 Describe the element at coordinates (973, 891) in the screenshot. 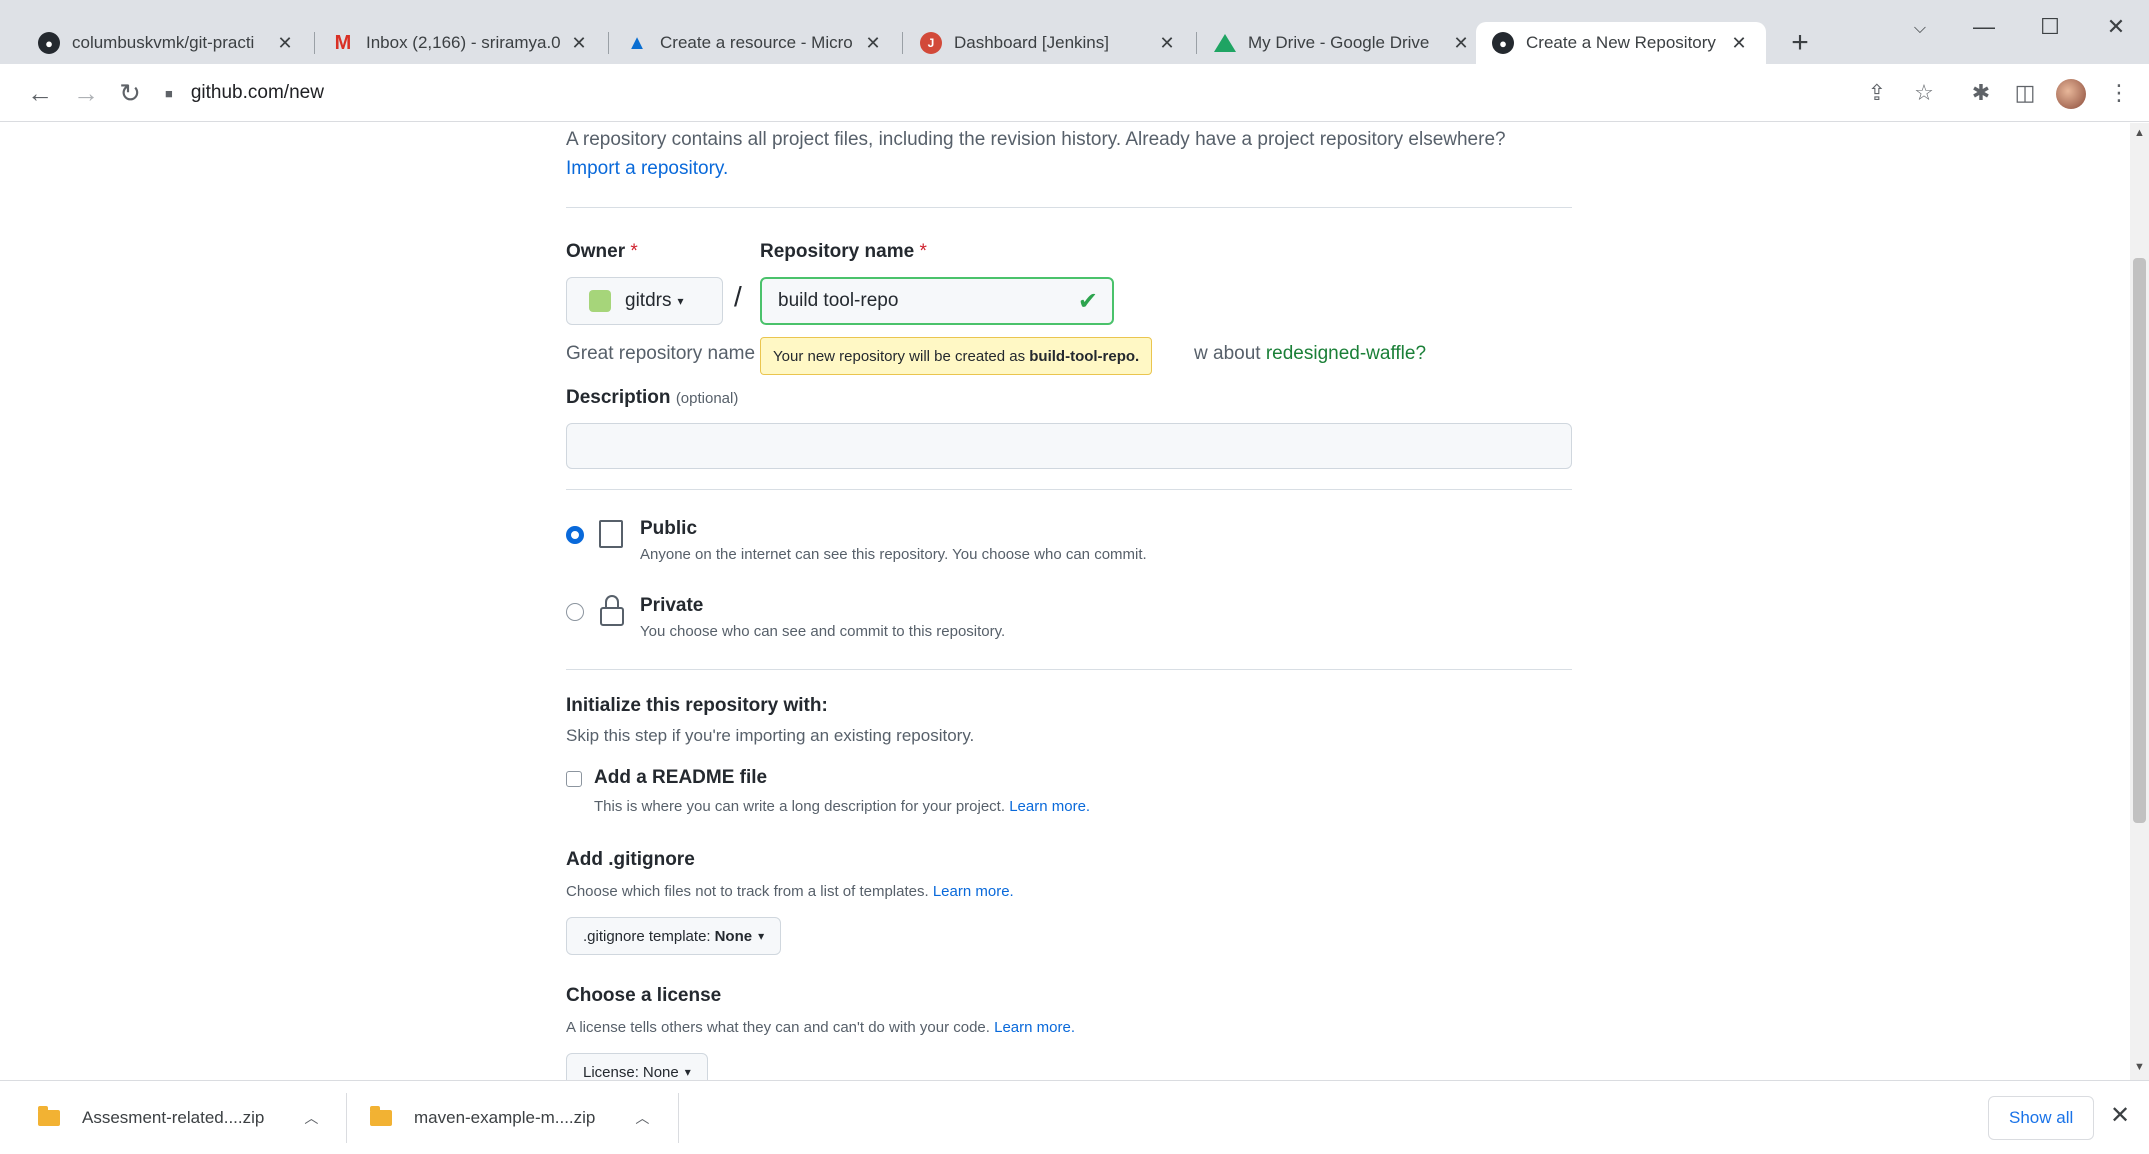

I see `gitignore-learn-more-link: Learn more.` at that location.